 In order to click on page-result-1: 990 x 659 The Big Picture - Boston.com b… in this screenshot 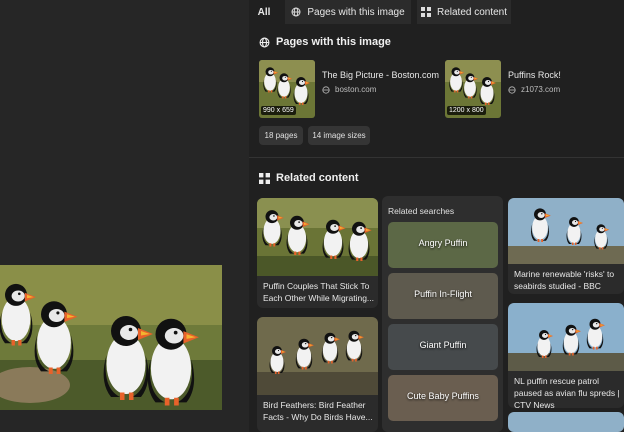, I will do `click(349, 89)`.